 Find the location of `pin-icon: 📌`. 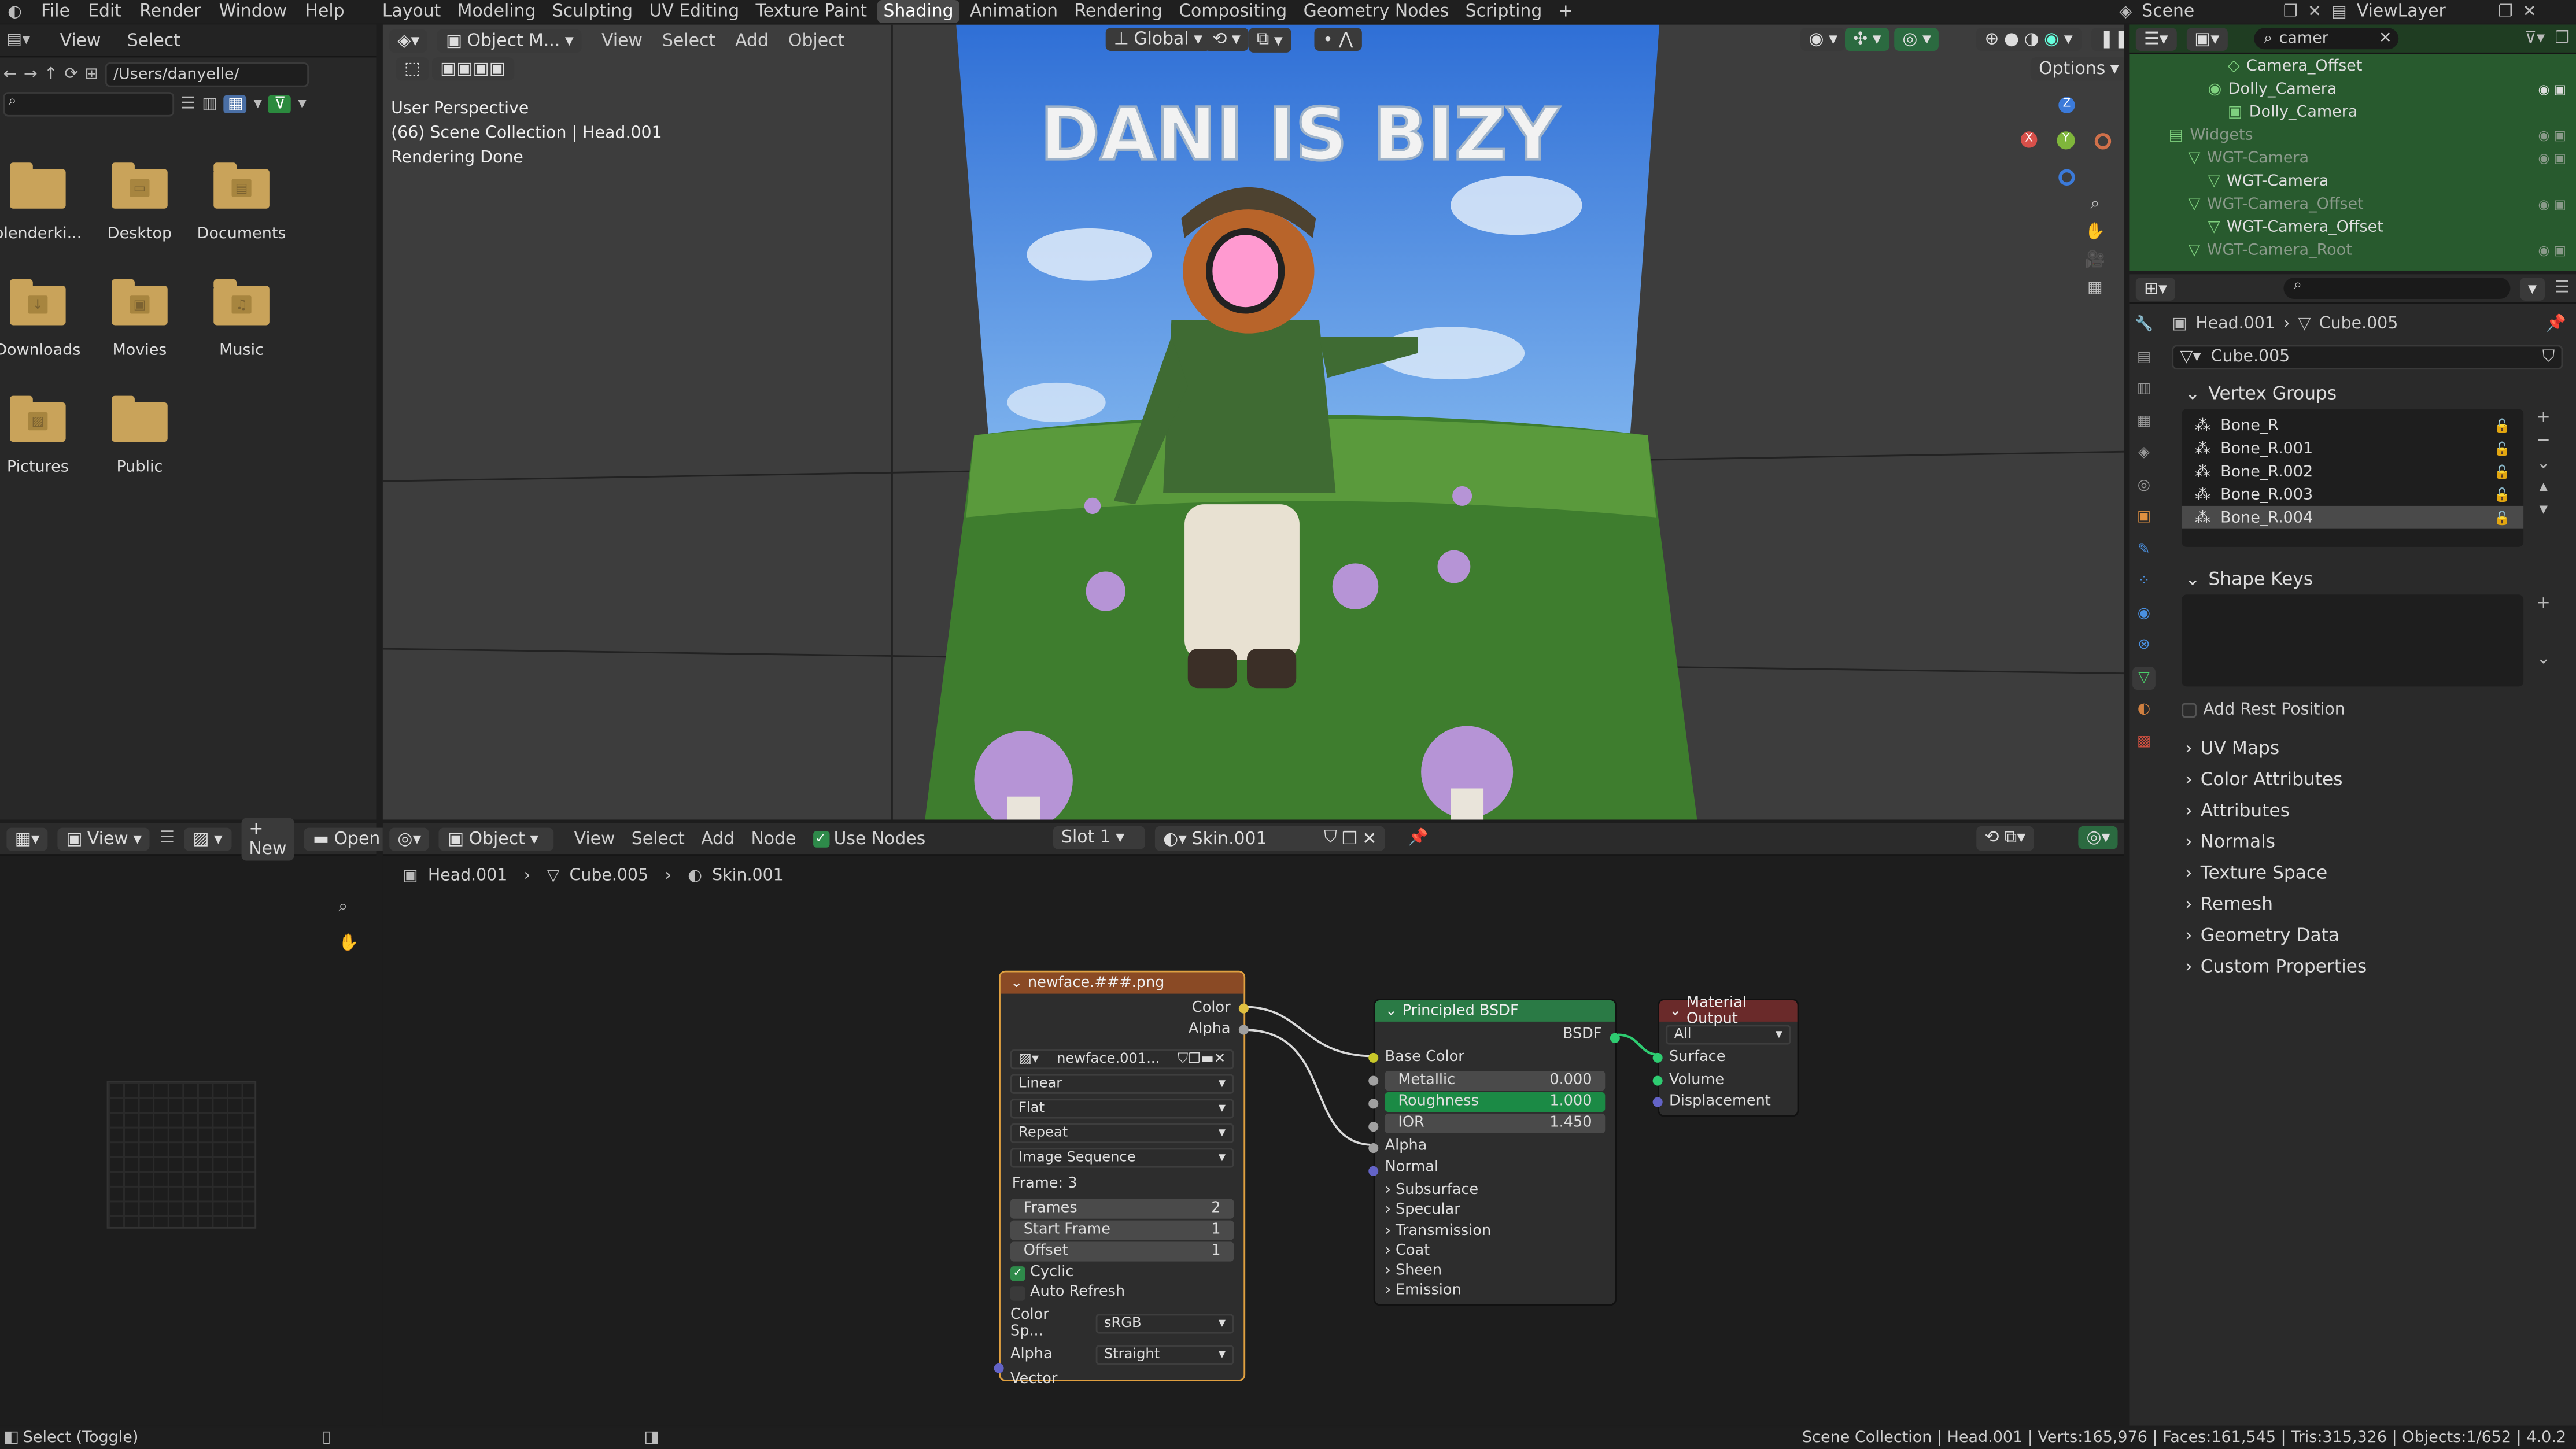

pin-icon: 📌 is located at coordinates (2556, 323).